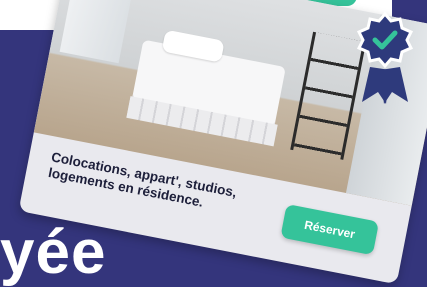 The height and width of the screenshot is (287, 427). I want to click on verified-badge-icon, so click(385, 58).